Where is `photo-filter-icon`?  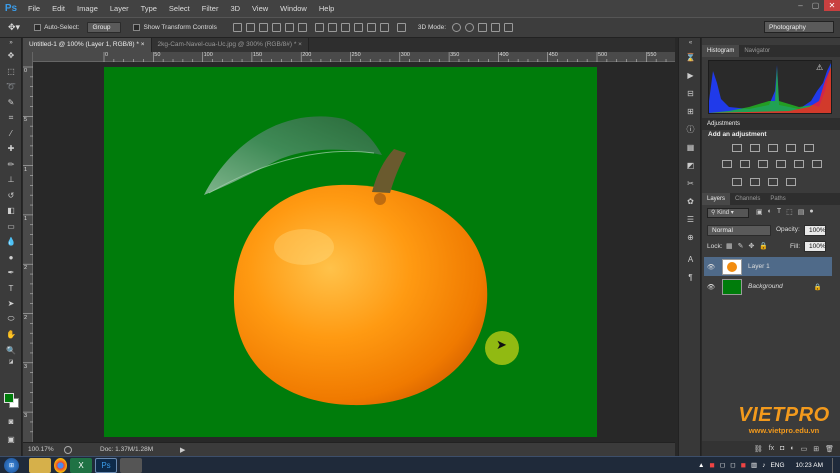
photo-filter-icon is located at coordinates (781, 164).